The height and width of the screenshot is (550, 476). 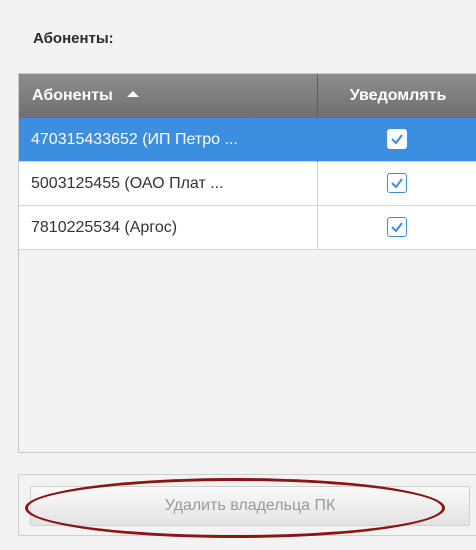 What do you see at coordinates (168, 228) in the screenshot?
I see `subscriber-name: 7810225534 (Аргос)` at bounding box center [168, 228].